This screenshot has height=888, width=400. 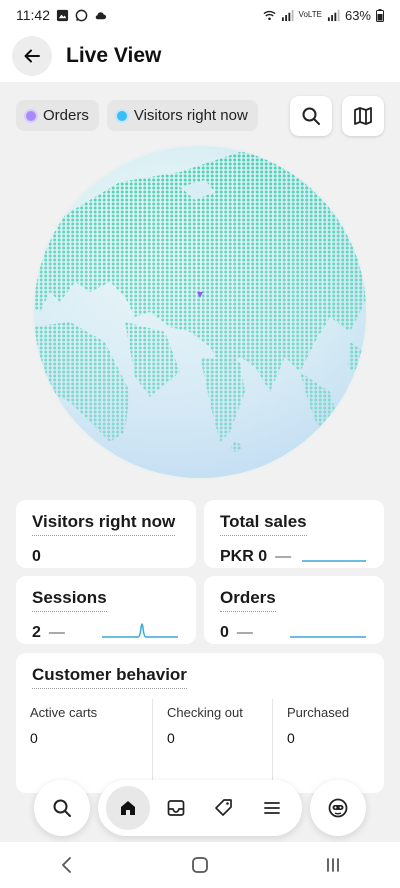 What do you see at coordinates (140, 630) in the screenshot?
I see `sessions-sparkline` at bounding box center [140, 630].